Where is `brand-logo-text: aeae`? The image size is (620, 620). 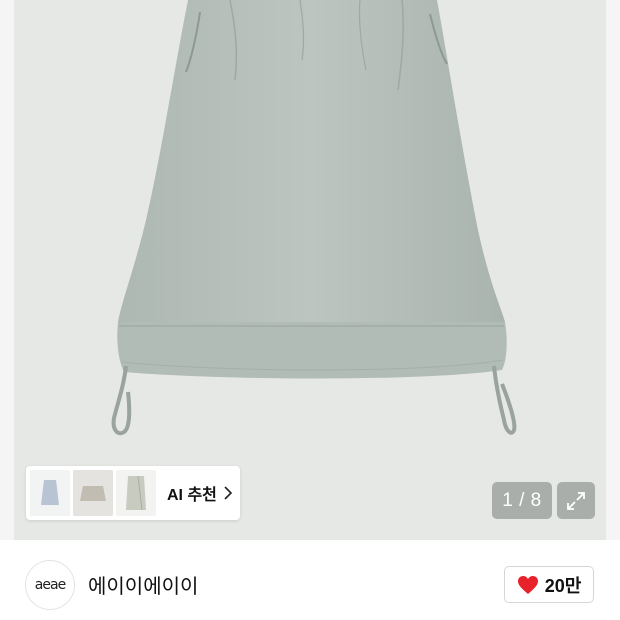
brand-logo-text: aeae is located at coordinates (50, 585).